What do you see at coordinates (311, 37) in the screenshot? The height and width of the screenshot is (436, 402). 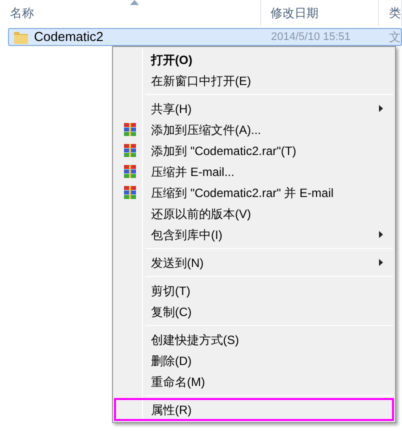 I see `modified-date: 2014/5/10 15:51` at bounding box center [311, 37].